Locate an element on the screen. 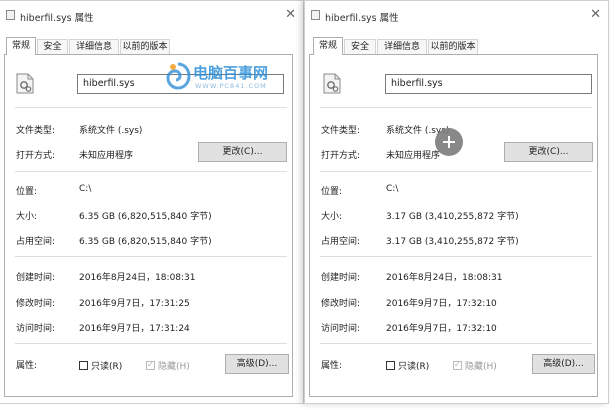 The width and height of the screenshot is (615, 410). plus-icon is located at coordinates (449, 142).